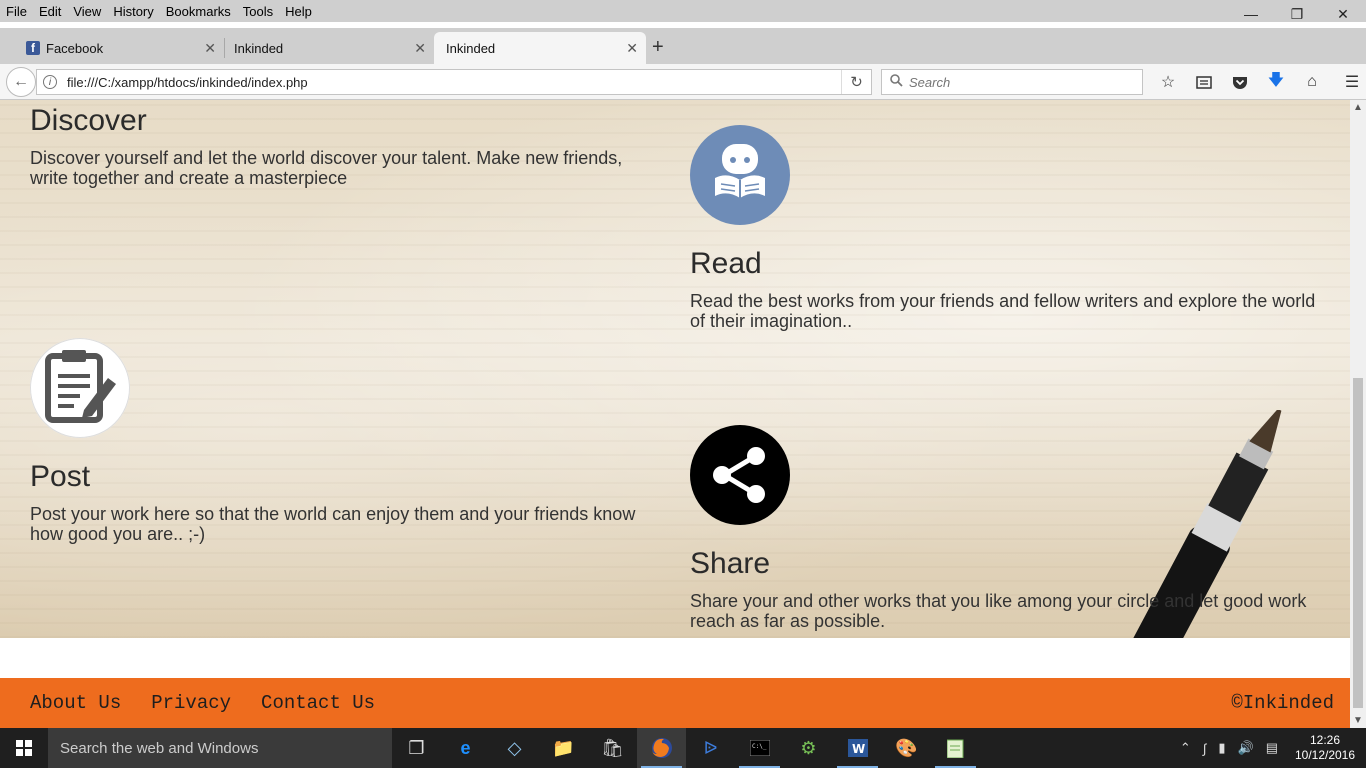 The width and height of the screenshot is (1366, 768). I want to click on windows-start-icon, so click(24, 748).